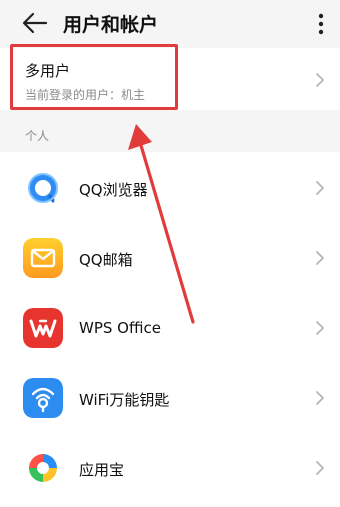  I want to click on top-bar: 用户和帐户, so click(170, 23).